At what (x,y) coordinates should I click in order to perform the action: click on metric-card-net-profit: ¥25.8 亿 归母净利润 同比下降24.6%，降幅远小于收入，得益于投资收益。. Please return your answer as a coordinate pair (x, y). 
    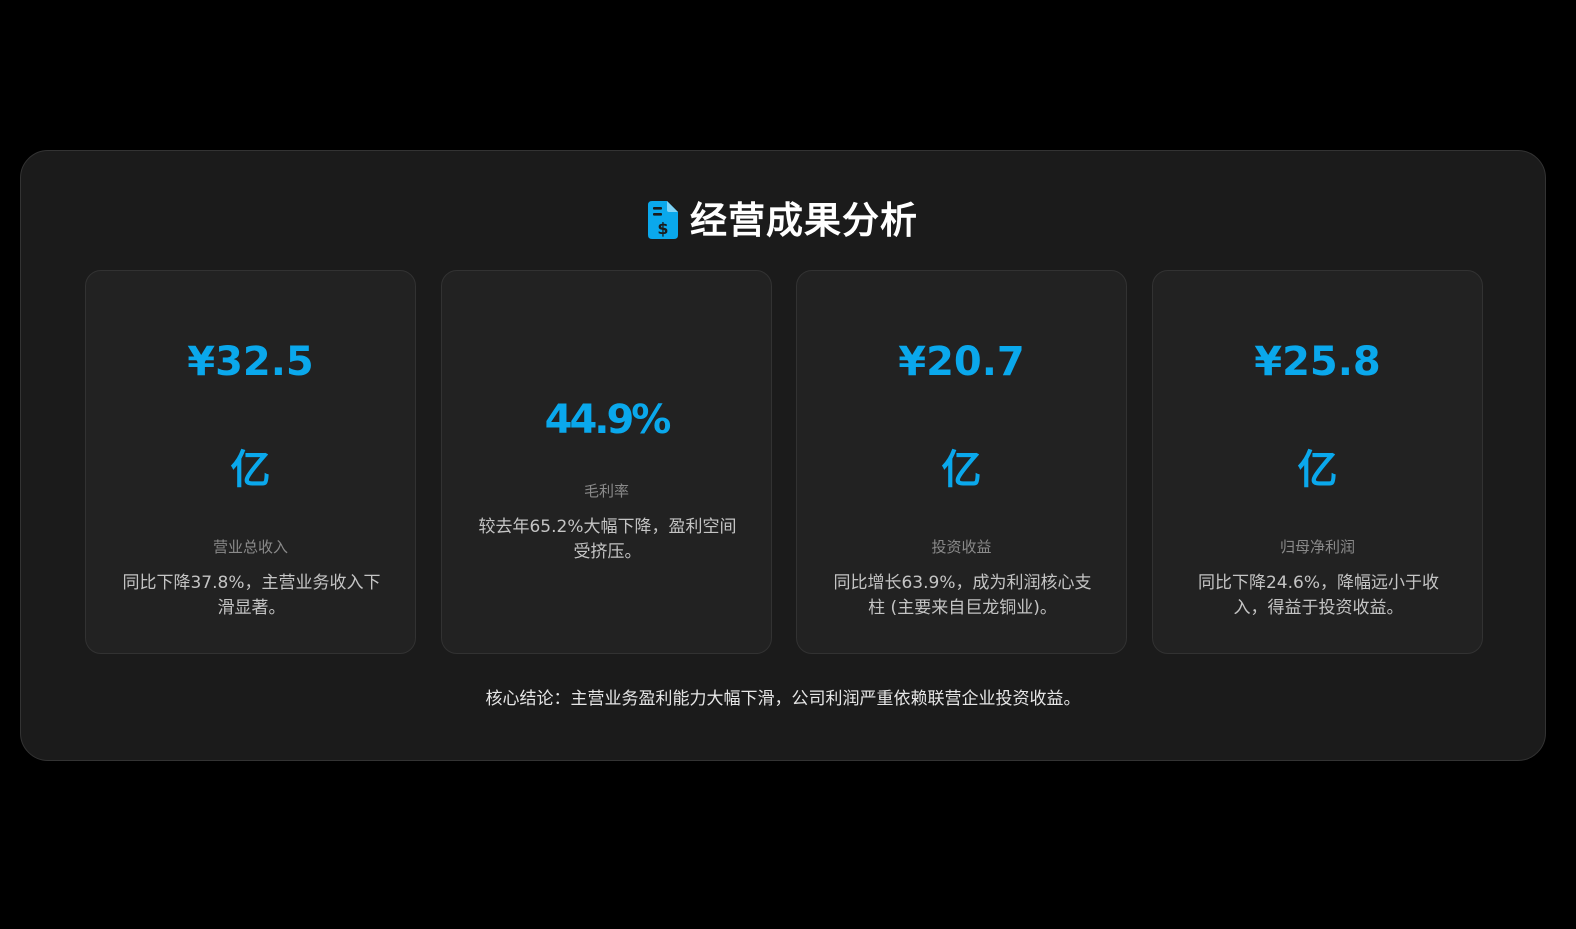
    Looking at the image, I should click on (1317, 462).